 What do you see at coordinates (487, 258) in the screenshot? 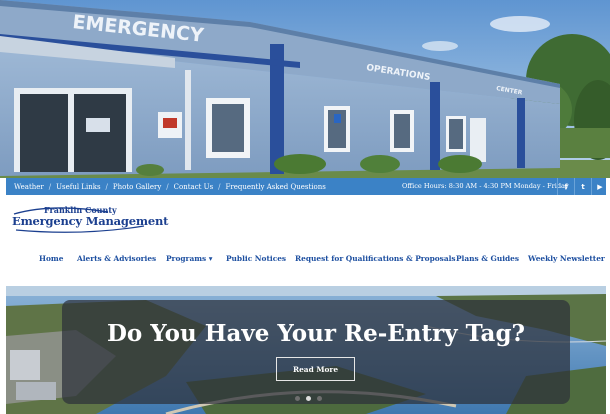
I see `nav-plans-guides: Plans & Guides` at bounding box center [487, 258].